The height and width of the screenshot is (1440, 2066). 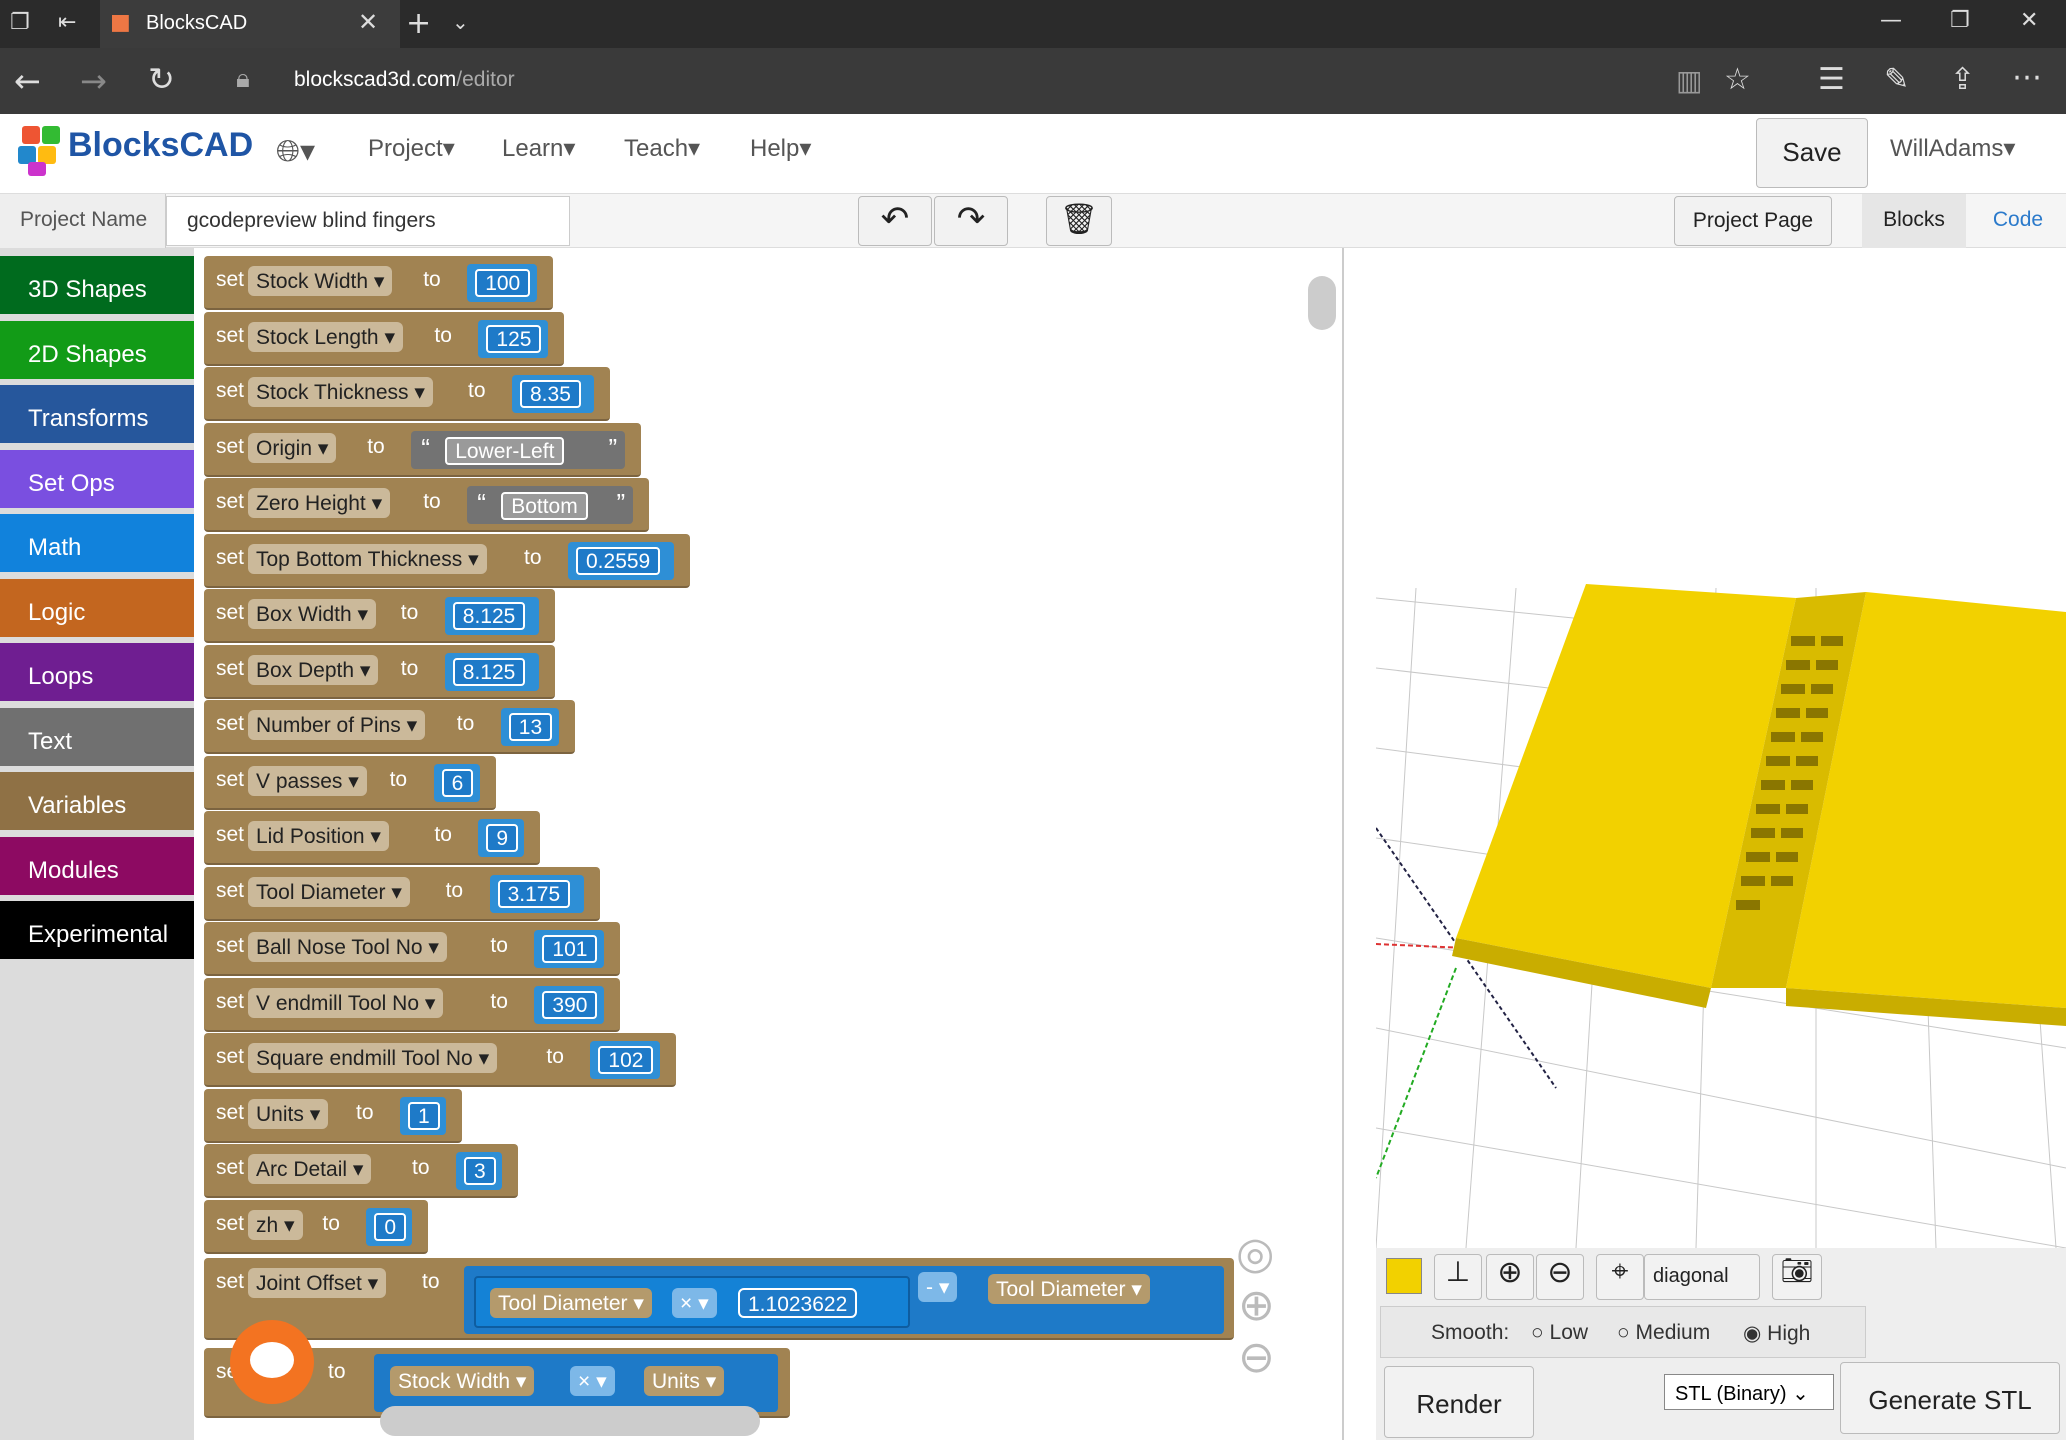 I want to click on number-field: 3, so click(x=480, y=1171).